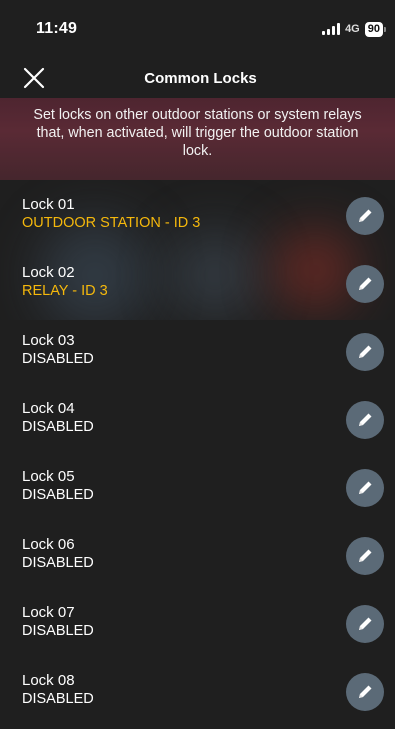  I want to click on lock-name: Lock 07, so click(48, 612).